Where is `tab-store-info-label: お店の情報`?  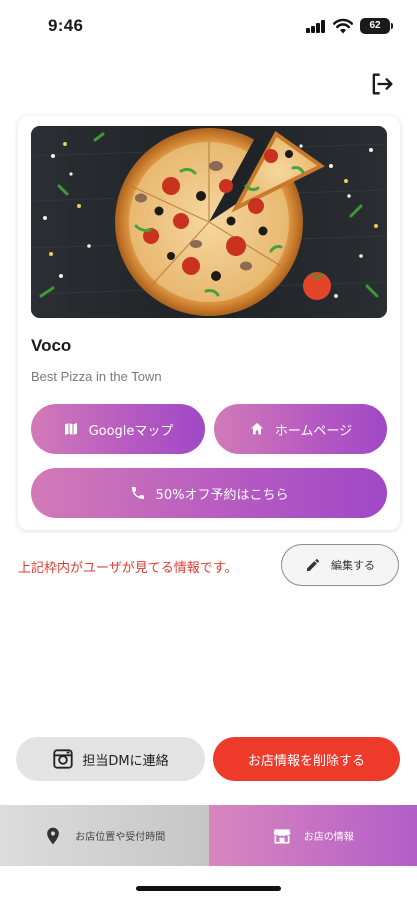 tab-store-info-label: お店の情報 is located at coordinates (328, 837).